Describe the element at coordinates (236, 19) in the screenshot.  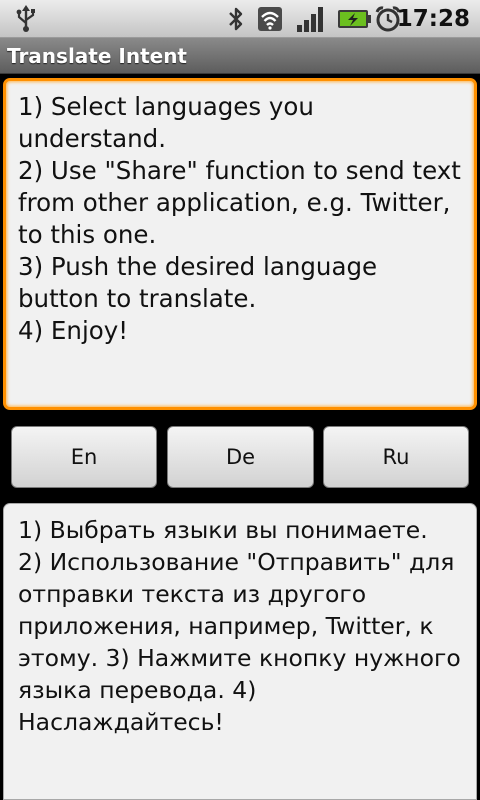
I see `bluetooth-icon` at that location.